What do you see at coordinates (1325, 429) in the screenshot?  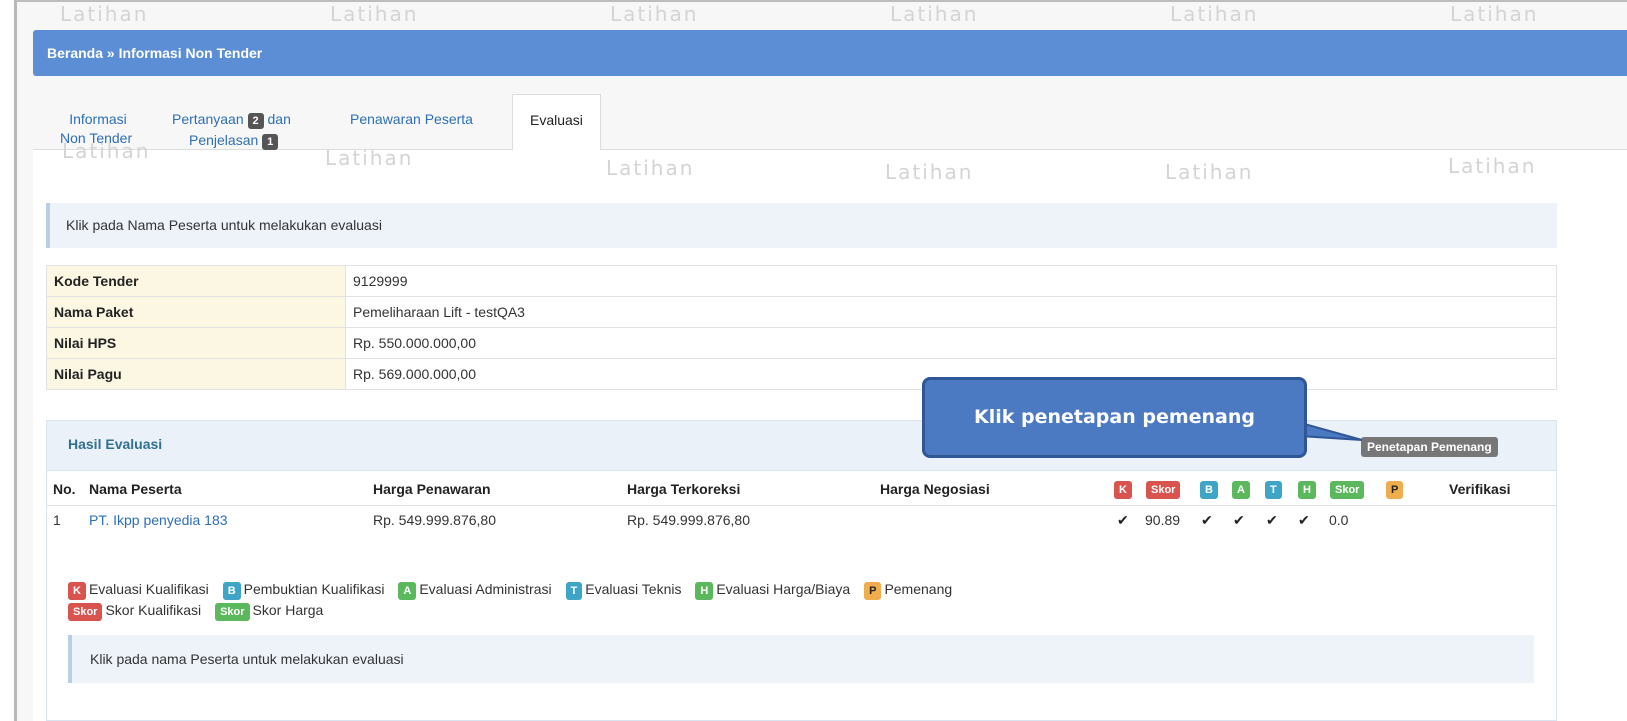 I see `callout-pointer` at bounding box center [1325, 429].